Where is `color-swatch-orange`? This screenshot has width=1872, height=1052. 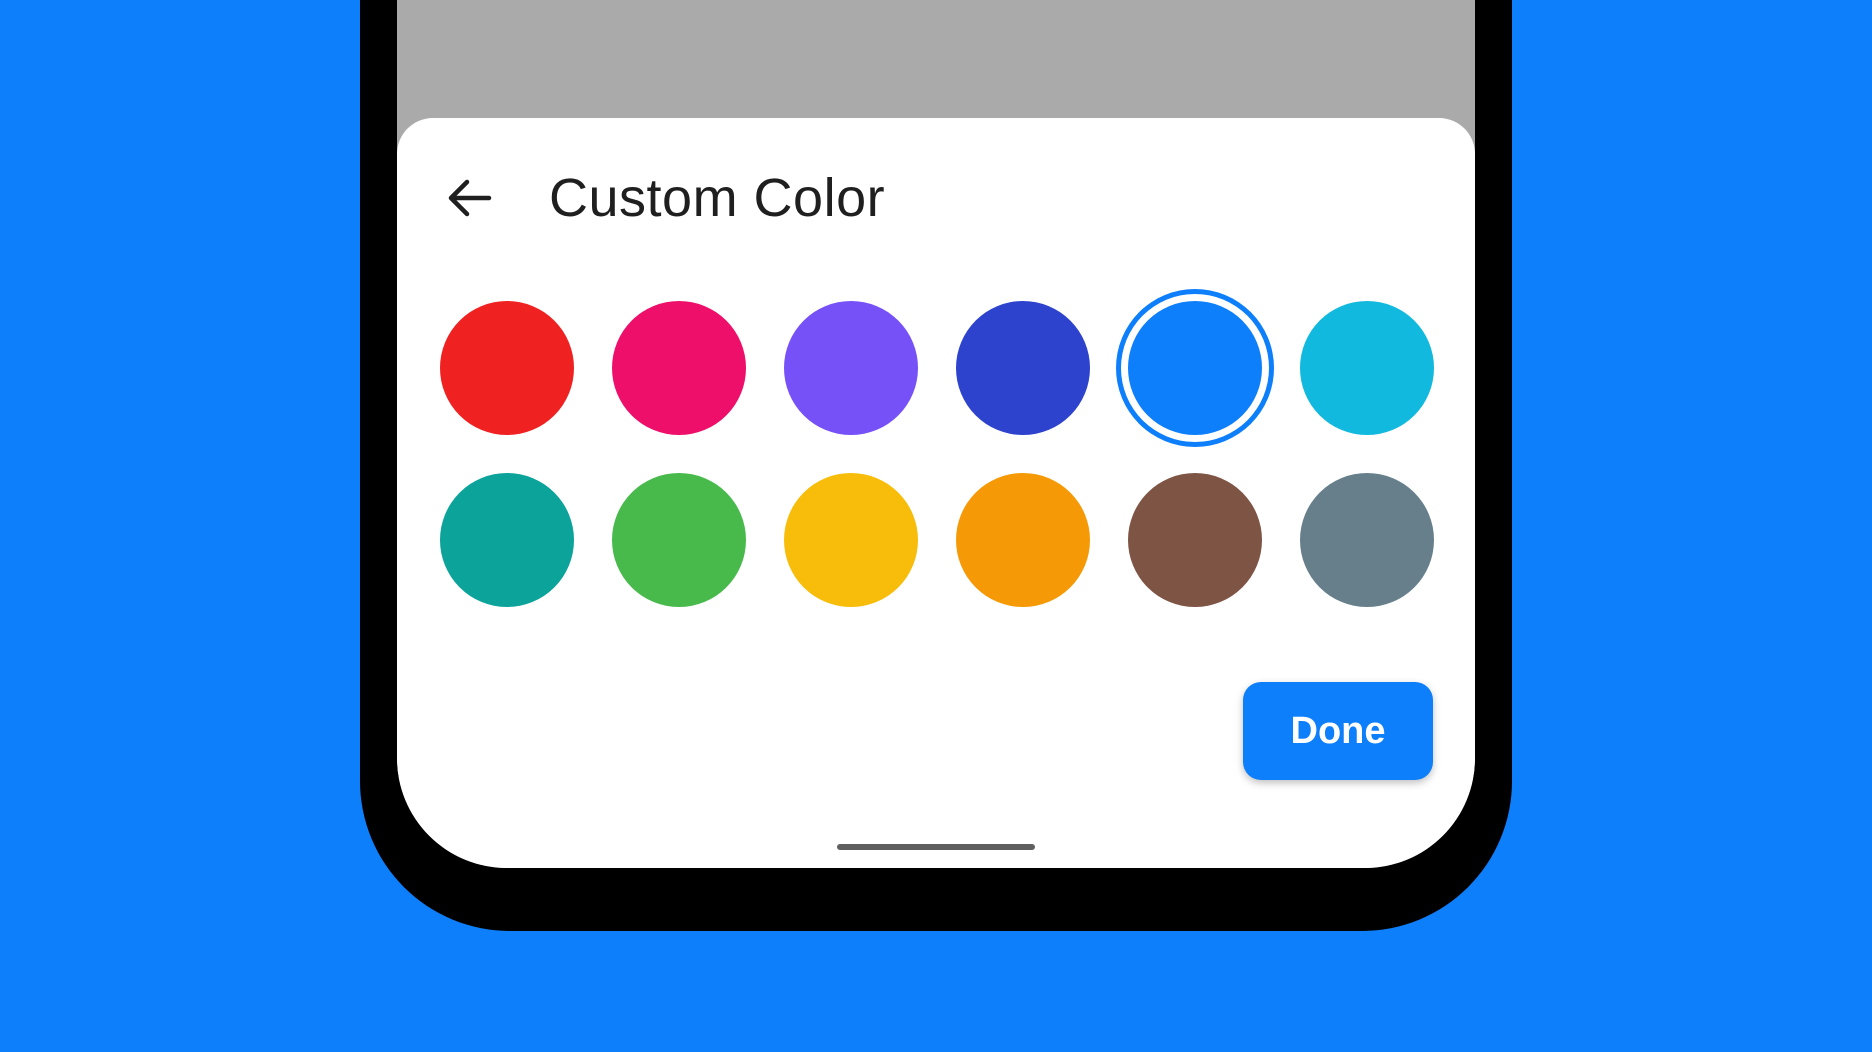 color-swatch-orange is located at coordinates (1023, 540).